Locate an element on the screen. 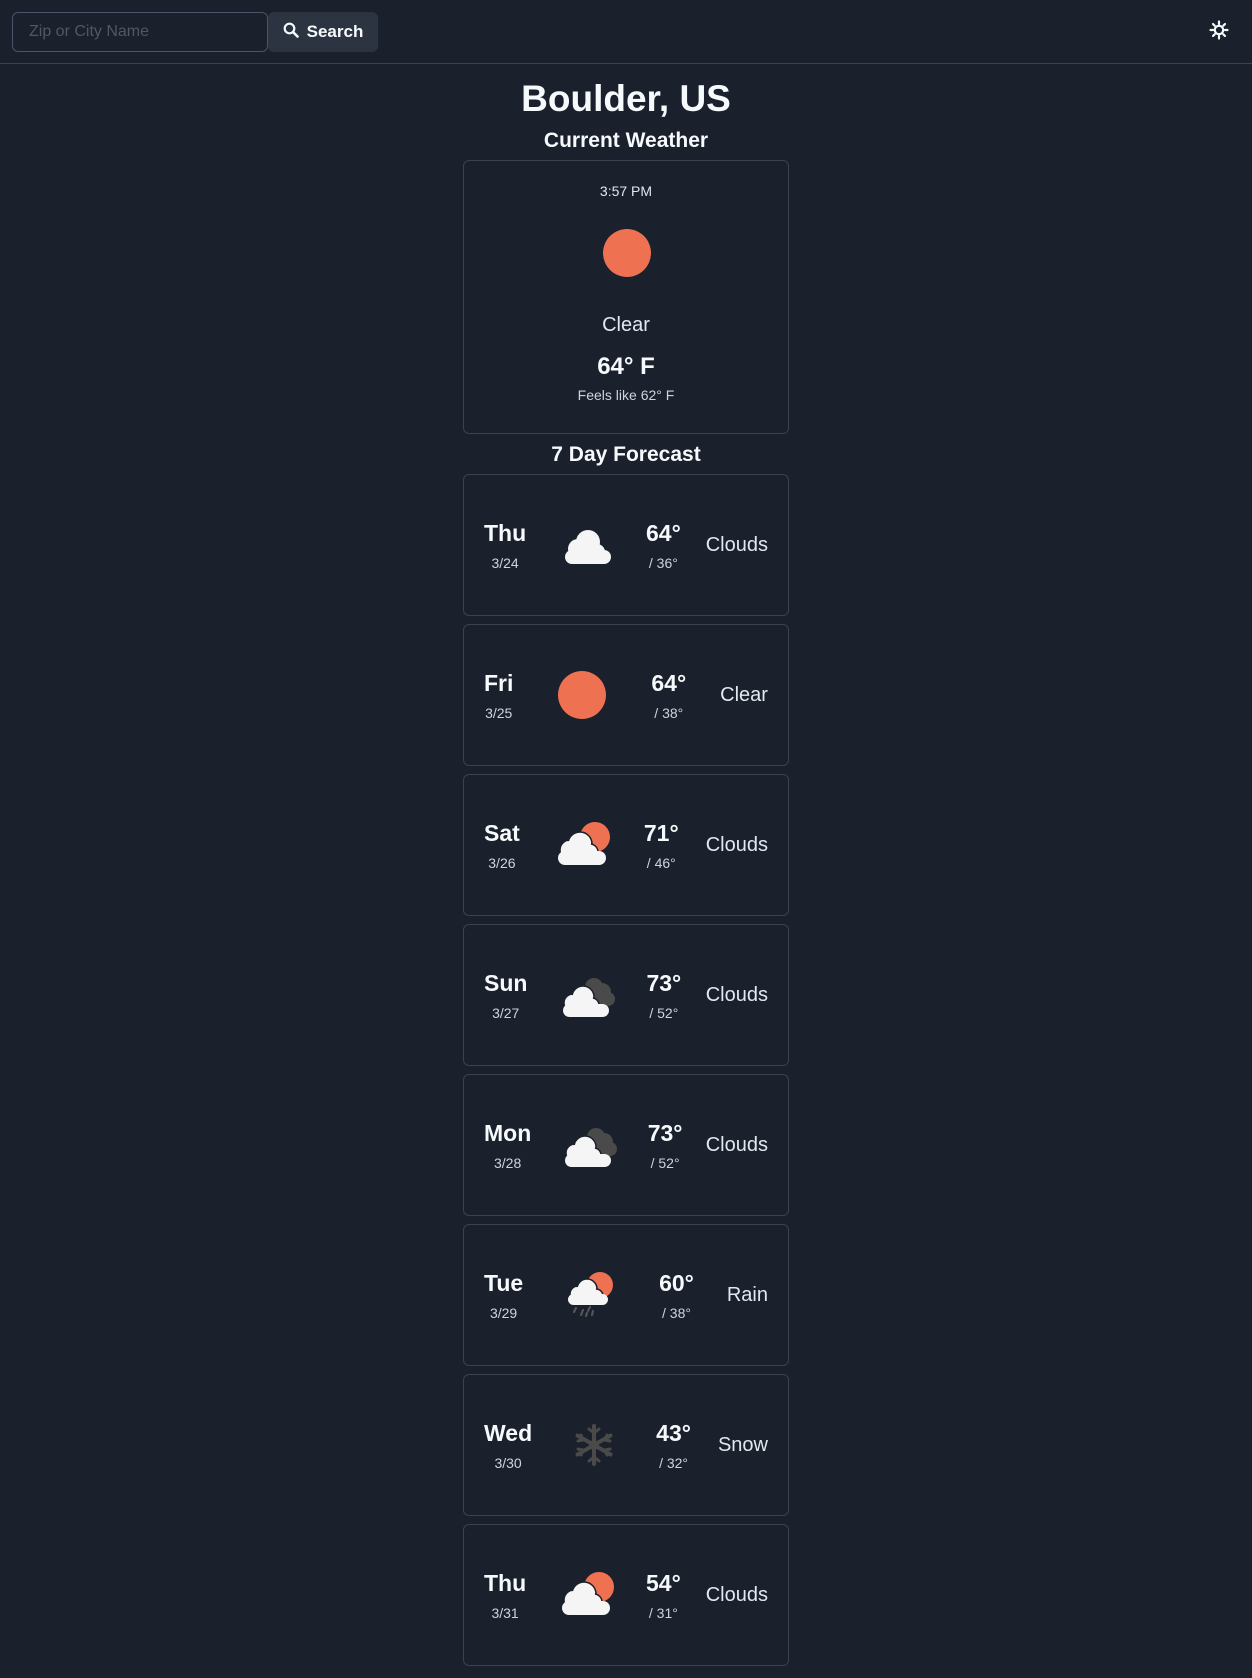 The height and width of the screenshot is (1678, 1252). forecast-day: Thu 3/31 is located at coordinates (505, 1595).